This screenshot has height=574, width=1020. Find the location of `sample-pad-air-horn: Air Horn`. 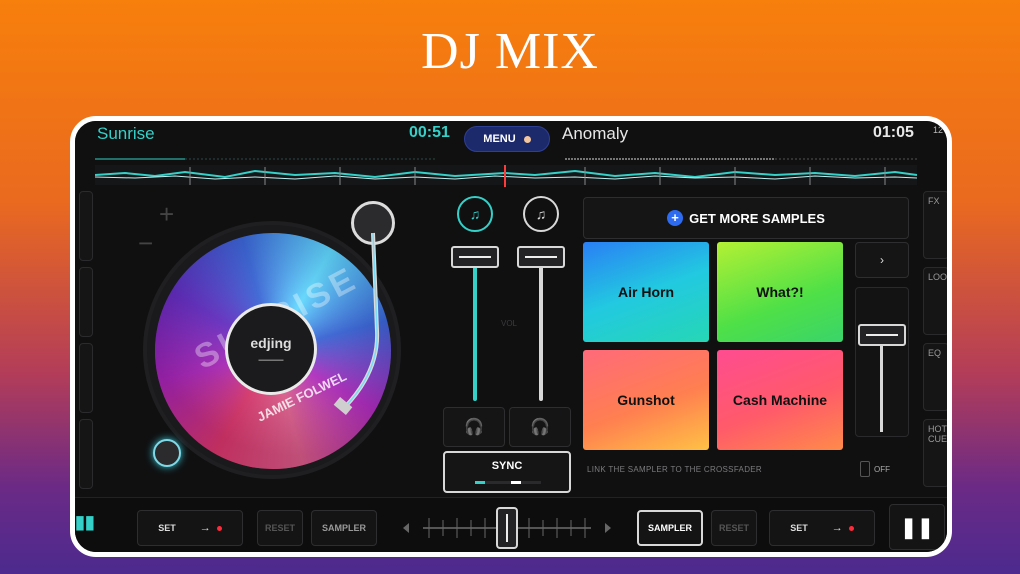

sample-pad-air-horn: Air Horn is located at coordinates (646, 292).